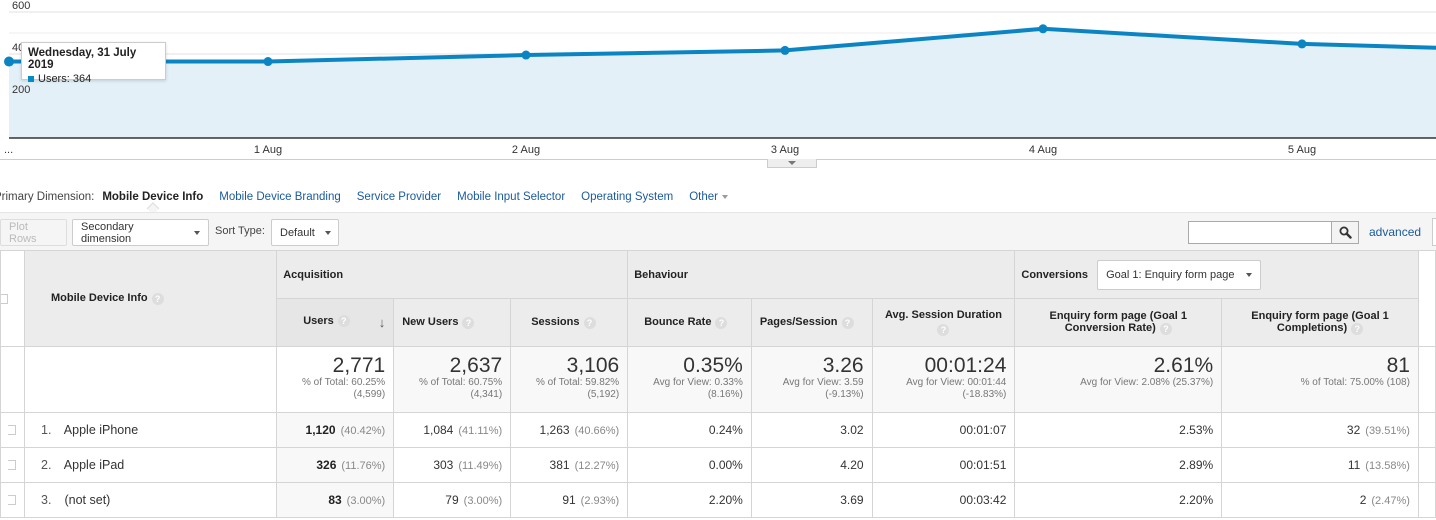 The width and height of the screenshot is (1436, 520). I want to click on dimension-header: Mobile Device Info?, so click(150, 298).